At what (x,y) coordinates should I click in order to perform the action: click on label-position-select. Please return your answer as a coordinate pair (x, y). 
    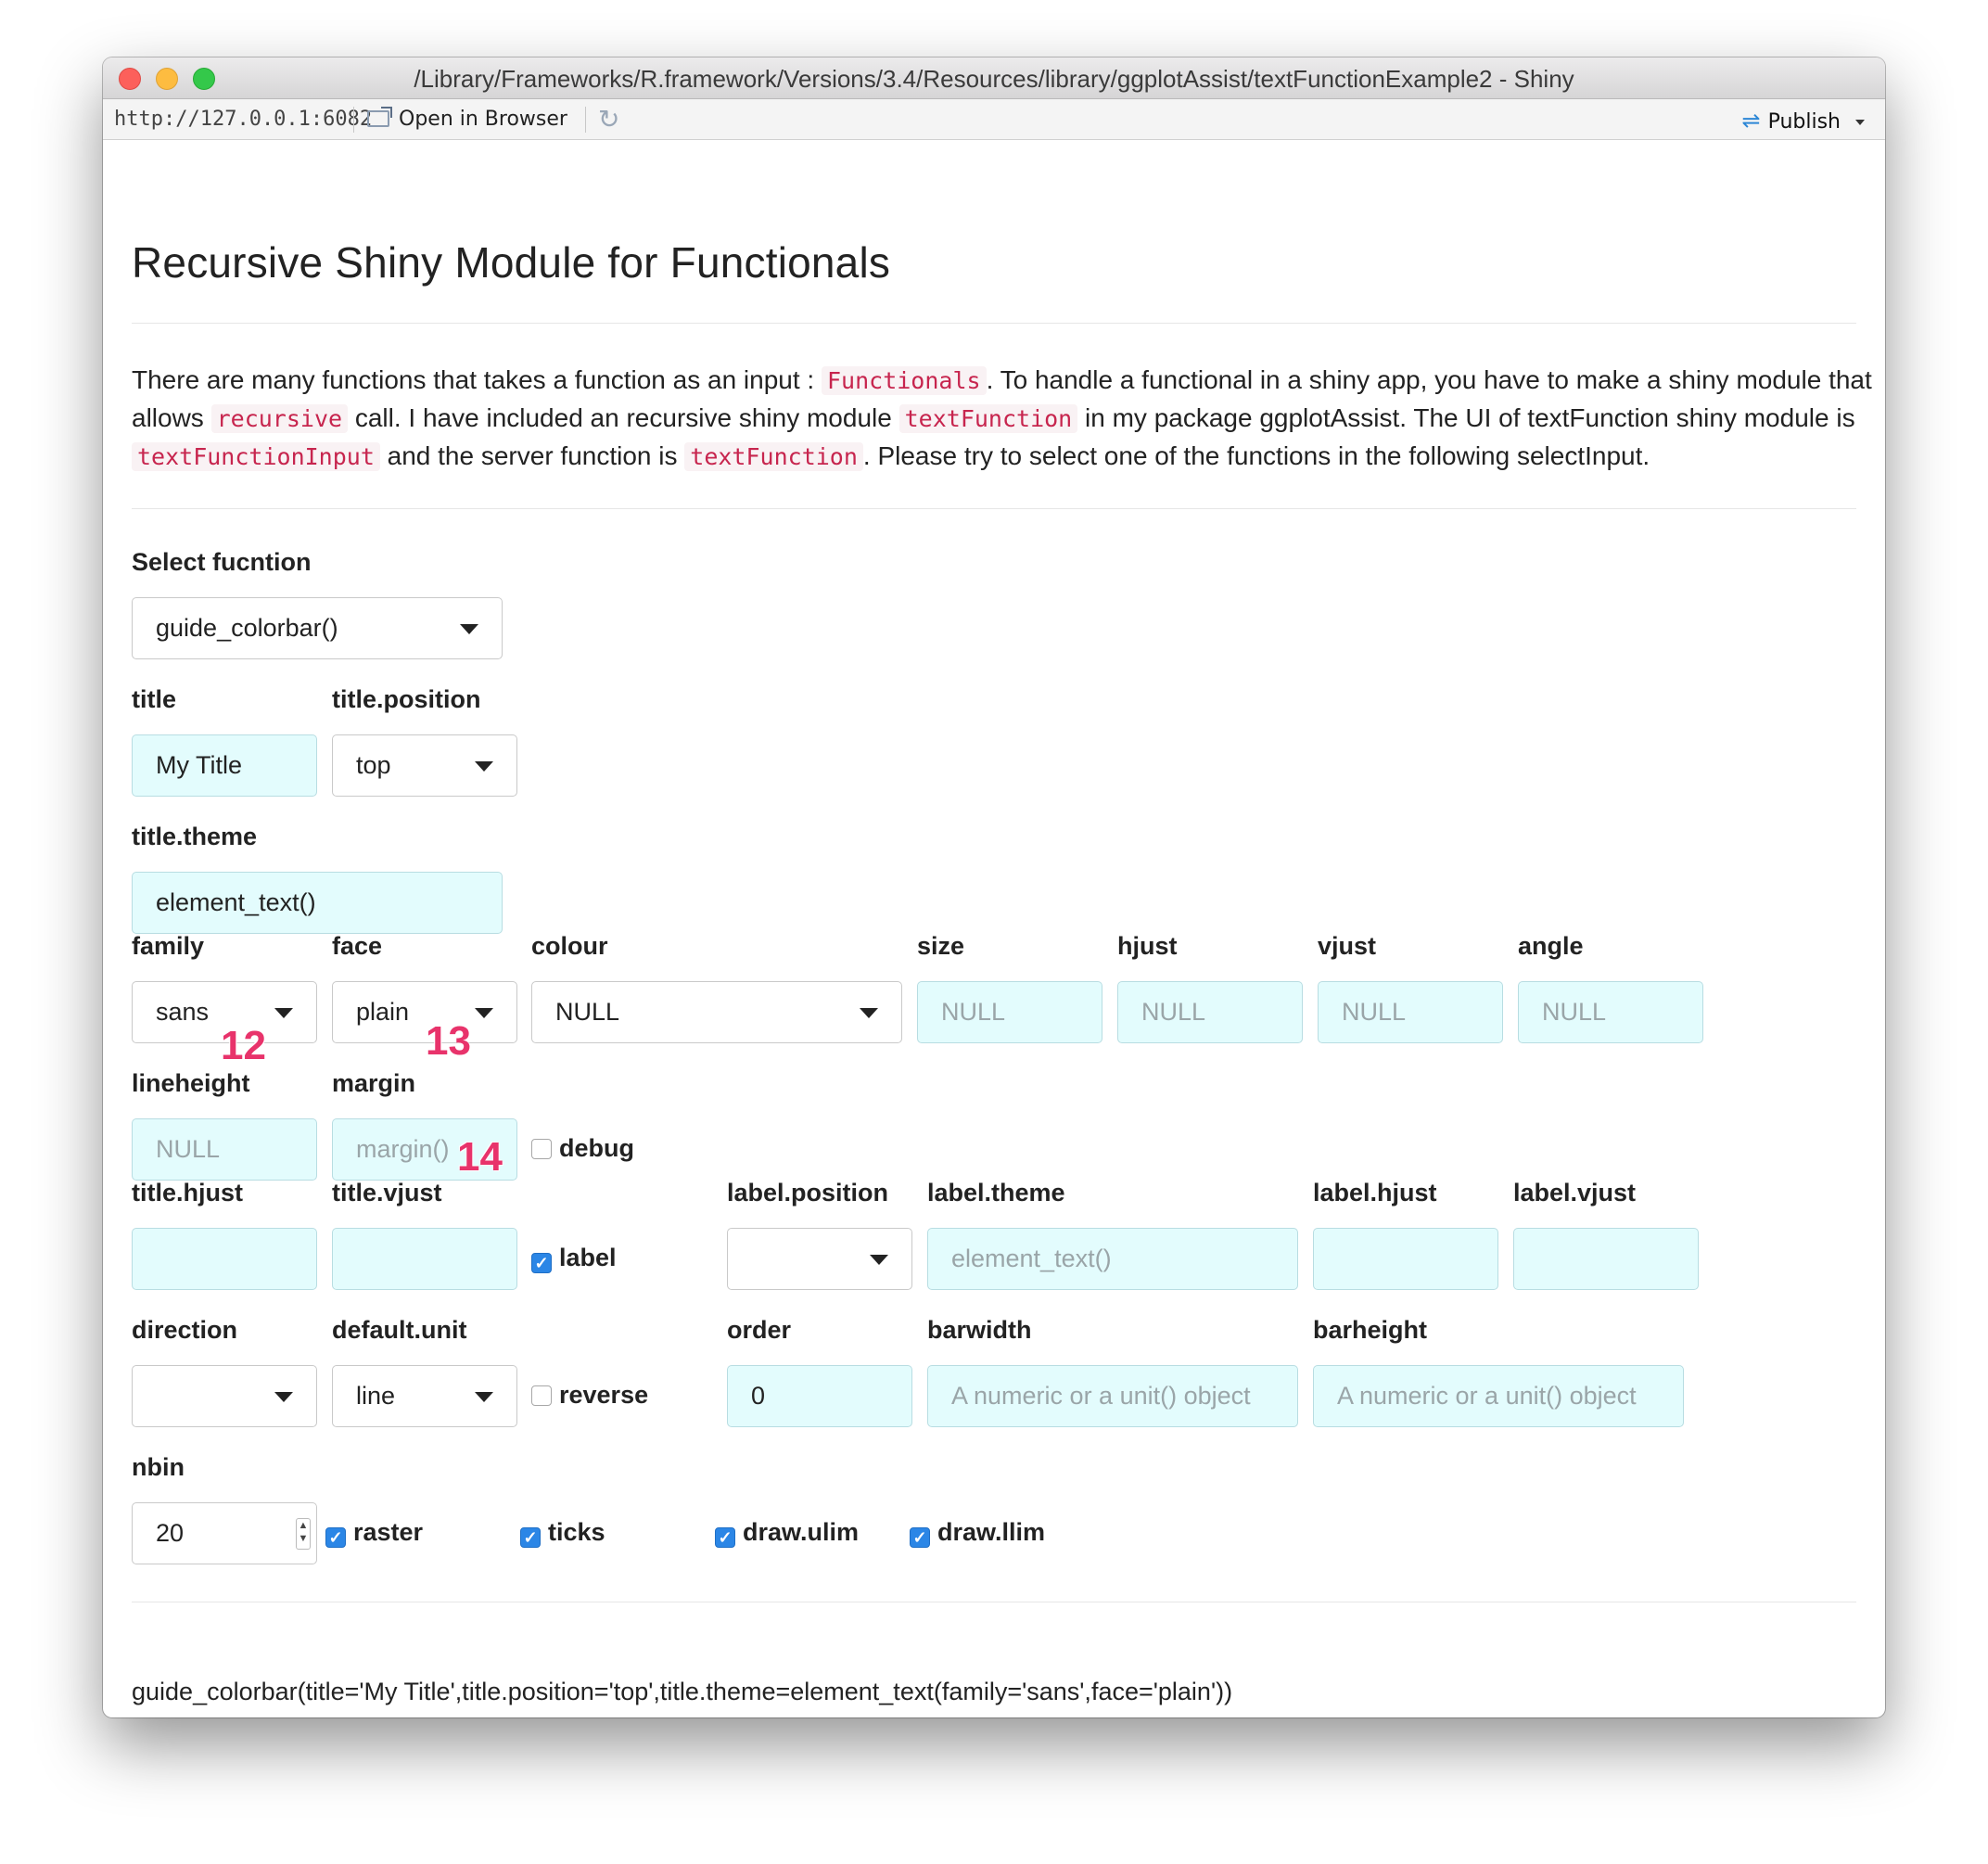
    Looking at the image, I should click on (819, 1259).